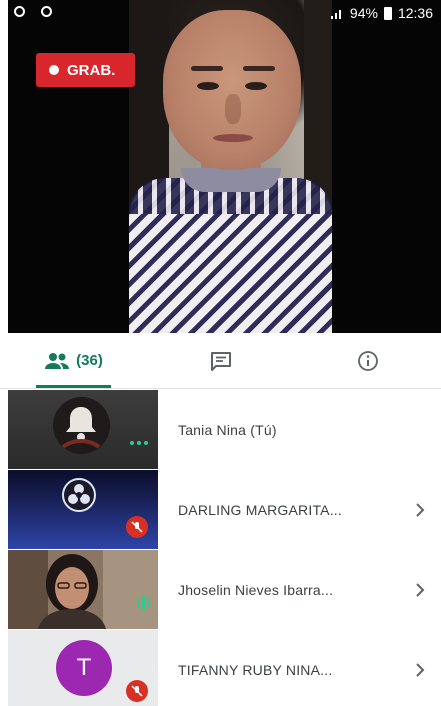 This screenshot has height=706, width=441. Describe the element at coordinates (415, 13) in the screenshot. I see `clock: 12:36` at that location.